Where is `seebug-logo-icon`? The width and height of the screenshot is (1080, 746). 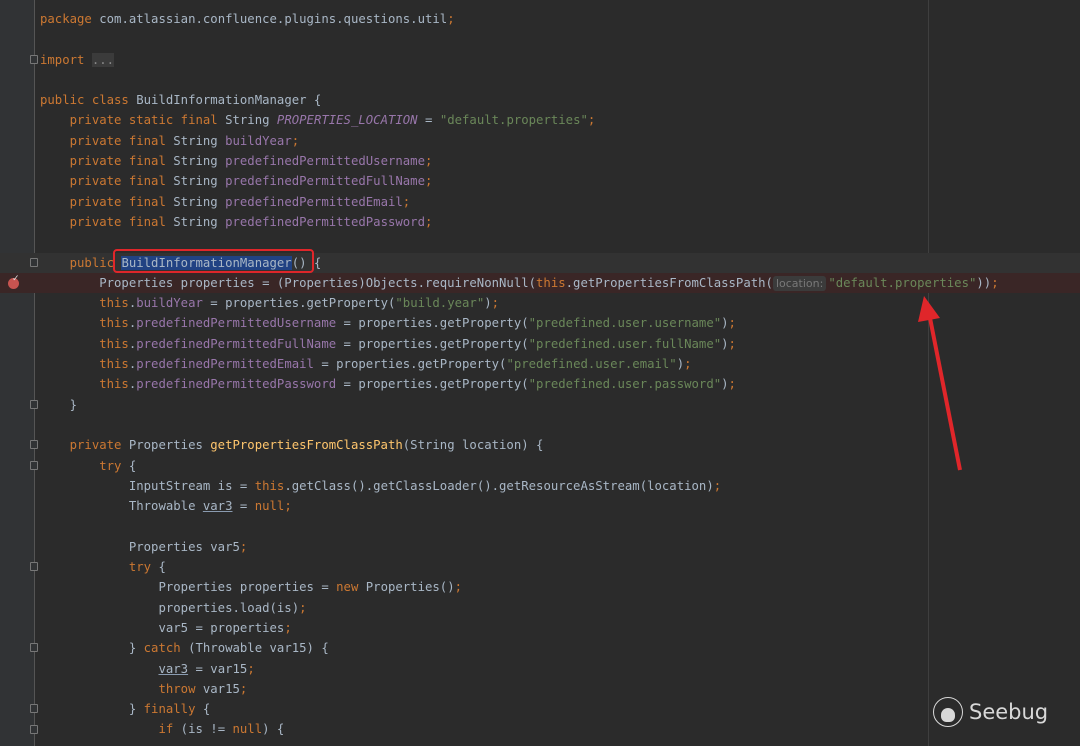
seebug-logo-icon is located at coordinates (948, 712).